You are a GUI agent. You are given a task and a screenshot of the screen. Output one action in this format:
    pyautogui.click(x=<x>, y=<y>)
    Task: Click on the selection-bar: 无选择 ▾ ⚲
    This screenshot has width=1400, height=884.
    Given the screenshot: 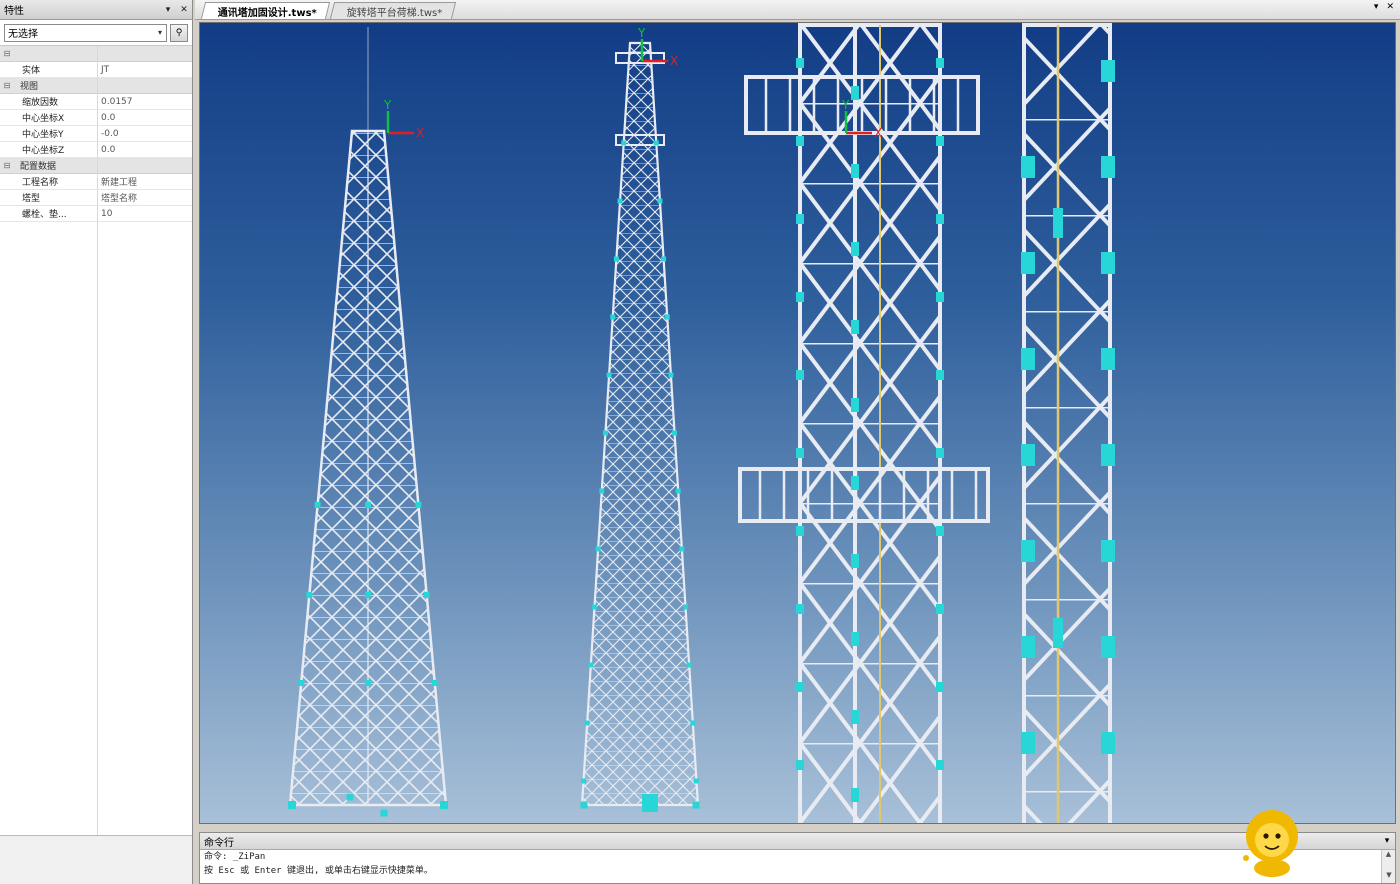 What is the action you would take?
    pyautogui.click(x=96, y=33)
    